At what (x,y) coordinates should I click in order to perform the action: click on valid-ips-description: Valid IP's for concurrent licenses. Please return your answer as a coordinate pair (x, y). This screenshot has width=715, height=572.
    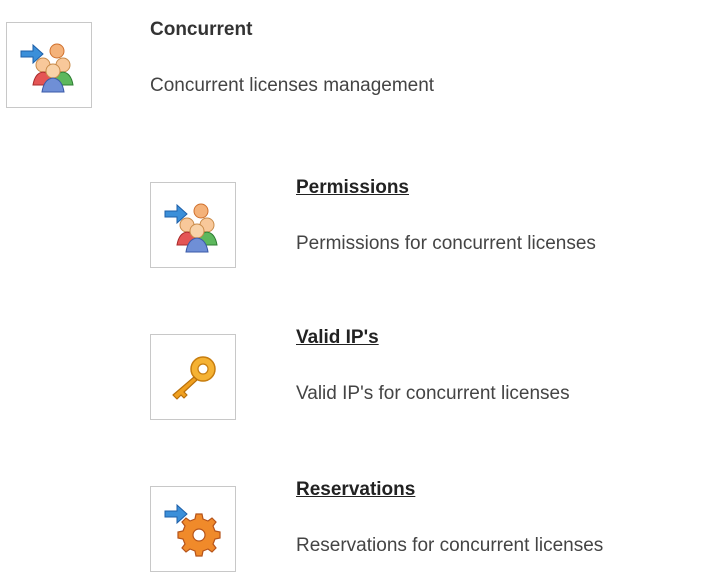
    Looking at the image, I should click on (433, 393).